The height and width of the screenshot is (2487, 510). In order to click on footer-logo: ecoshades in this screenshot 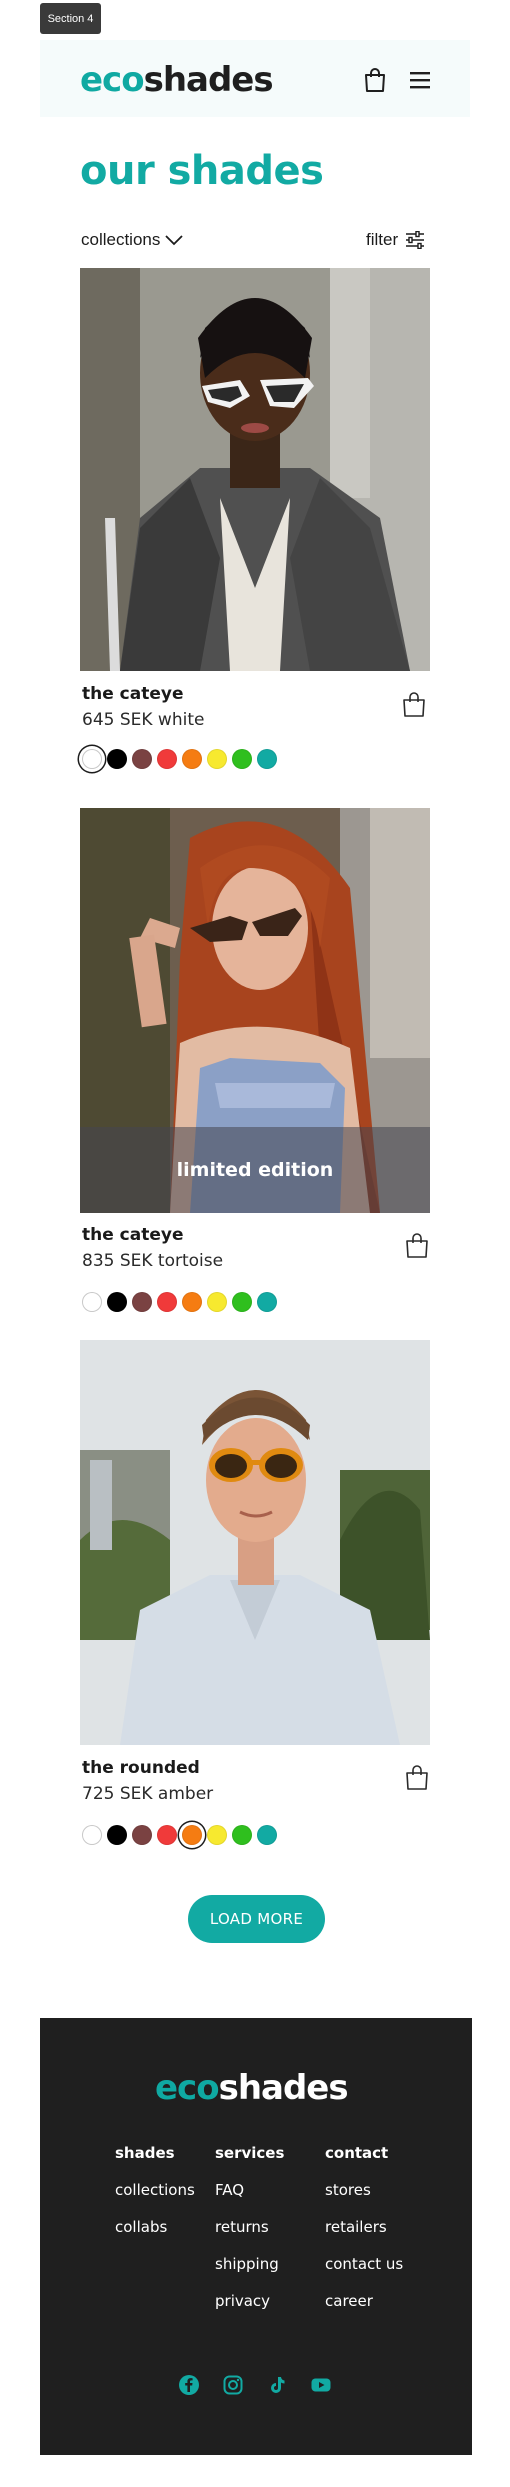, I will do `click(252, 2088)`.